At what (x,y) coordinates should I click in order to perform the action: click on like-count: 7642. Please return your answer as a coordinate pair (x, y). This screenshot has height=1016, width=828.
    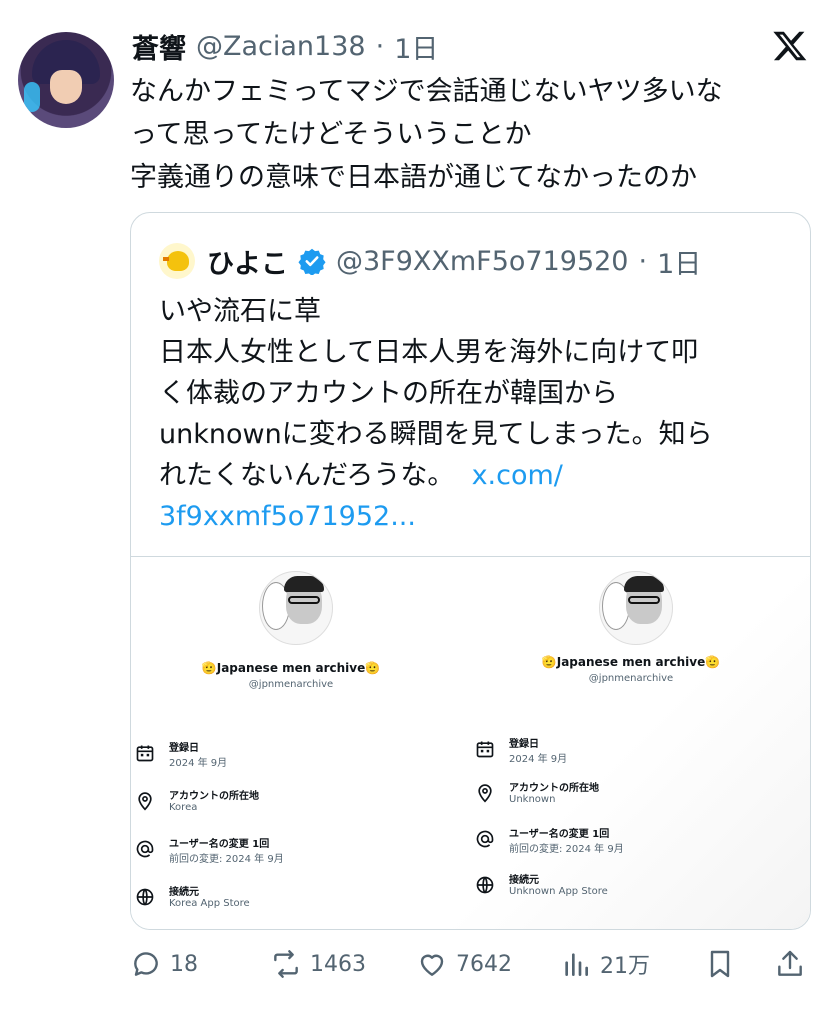
    Looking at the image, I should click on (484, 964).